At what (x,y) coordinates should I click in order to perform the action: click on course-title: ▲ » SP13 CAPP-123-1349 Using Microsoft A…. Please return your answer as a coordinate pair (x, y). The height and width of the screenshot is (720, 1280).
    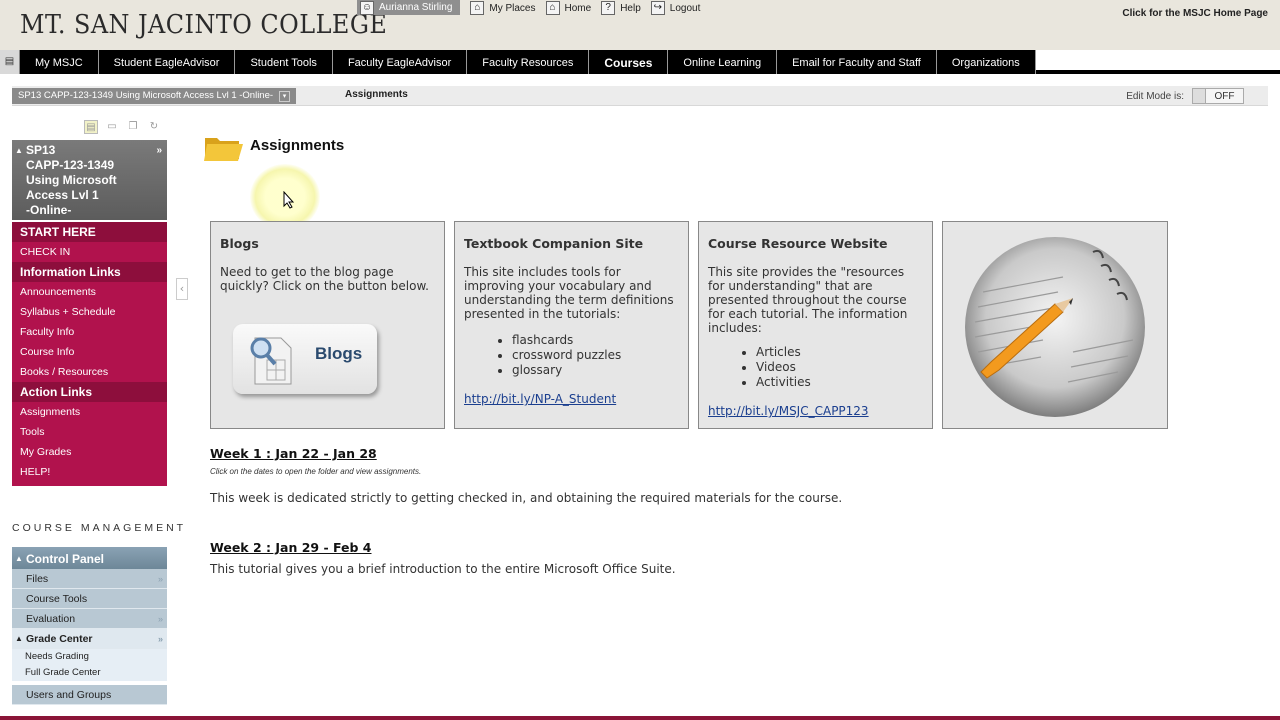
    Looking at the image, I should click on (89, 180).